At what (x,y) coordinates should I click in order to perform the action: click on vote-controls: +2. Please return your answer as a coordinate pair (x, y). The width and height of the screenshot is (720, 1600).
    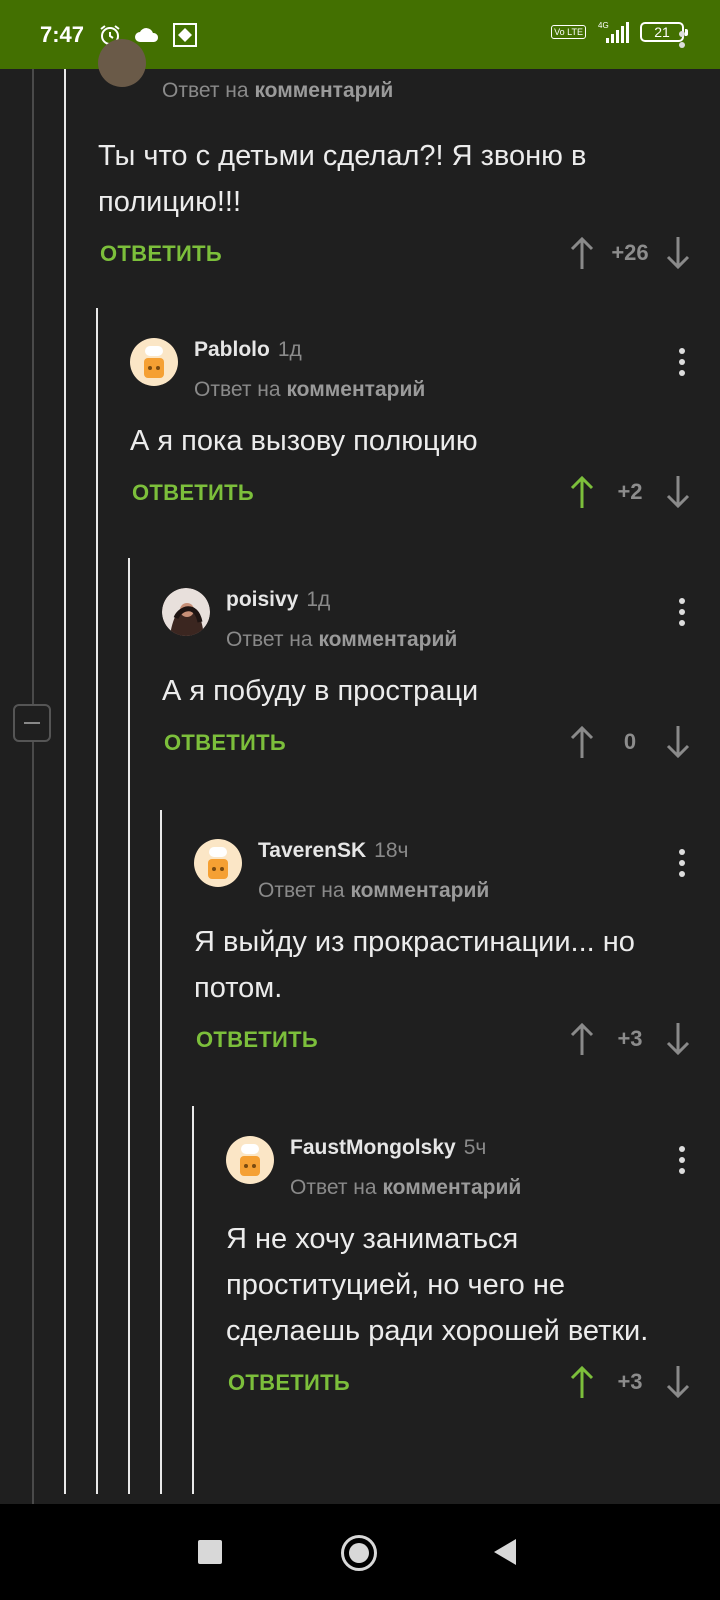
    Looking at the image, I should click on (630, 492).